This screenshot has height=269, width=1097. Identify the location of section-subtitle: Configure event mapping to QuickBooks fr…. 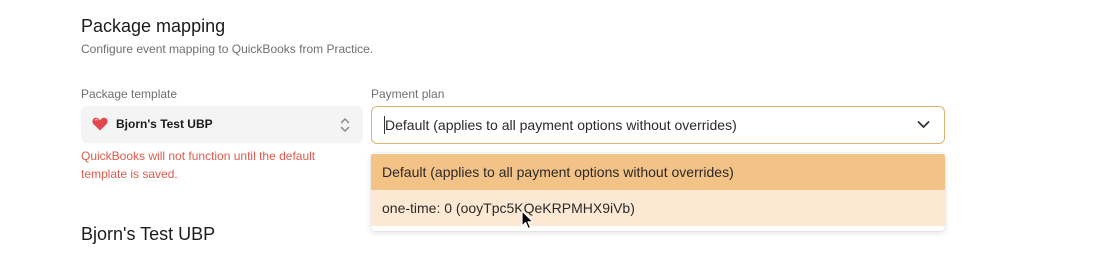
(227, 49).